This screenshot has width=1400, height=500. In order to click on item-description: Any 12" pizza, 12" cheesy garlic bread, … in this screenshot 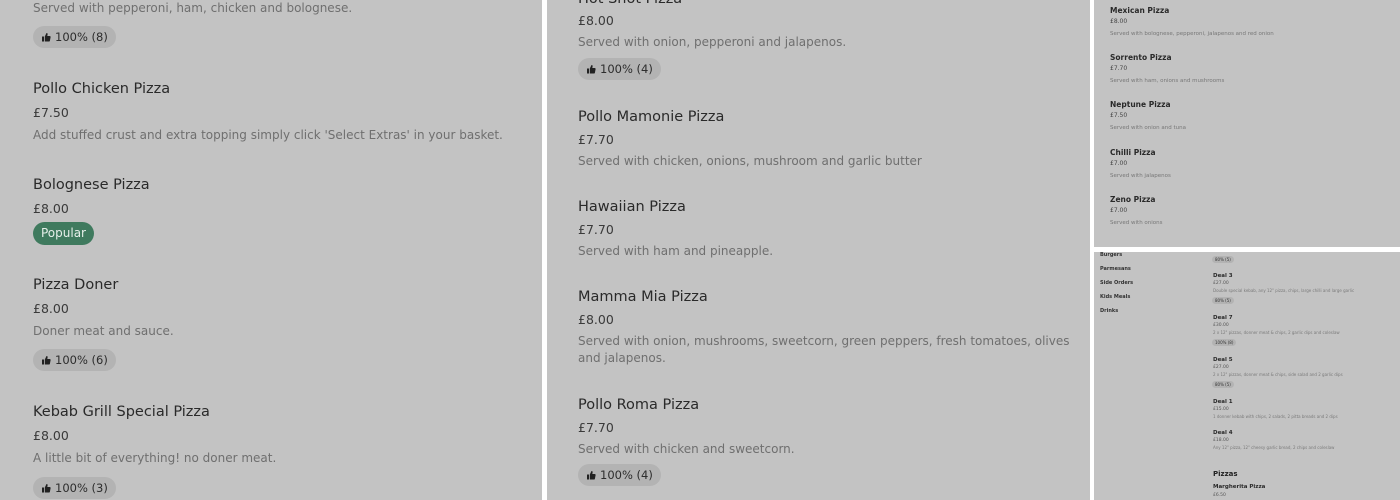, I will do `click(1274, 447)`.